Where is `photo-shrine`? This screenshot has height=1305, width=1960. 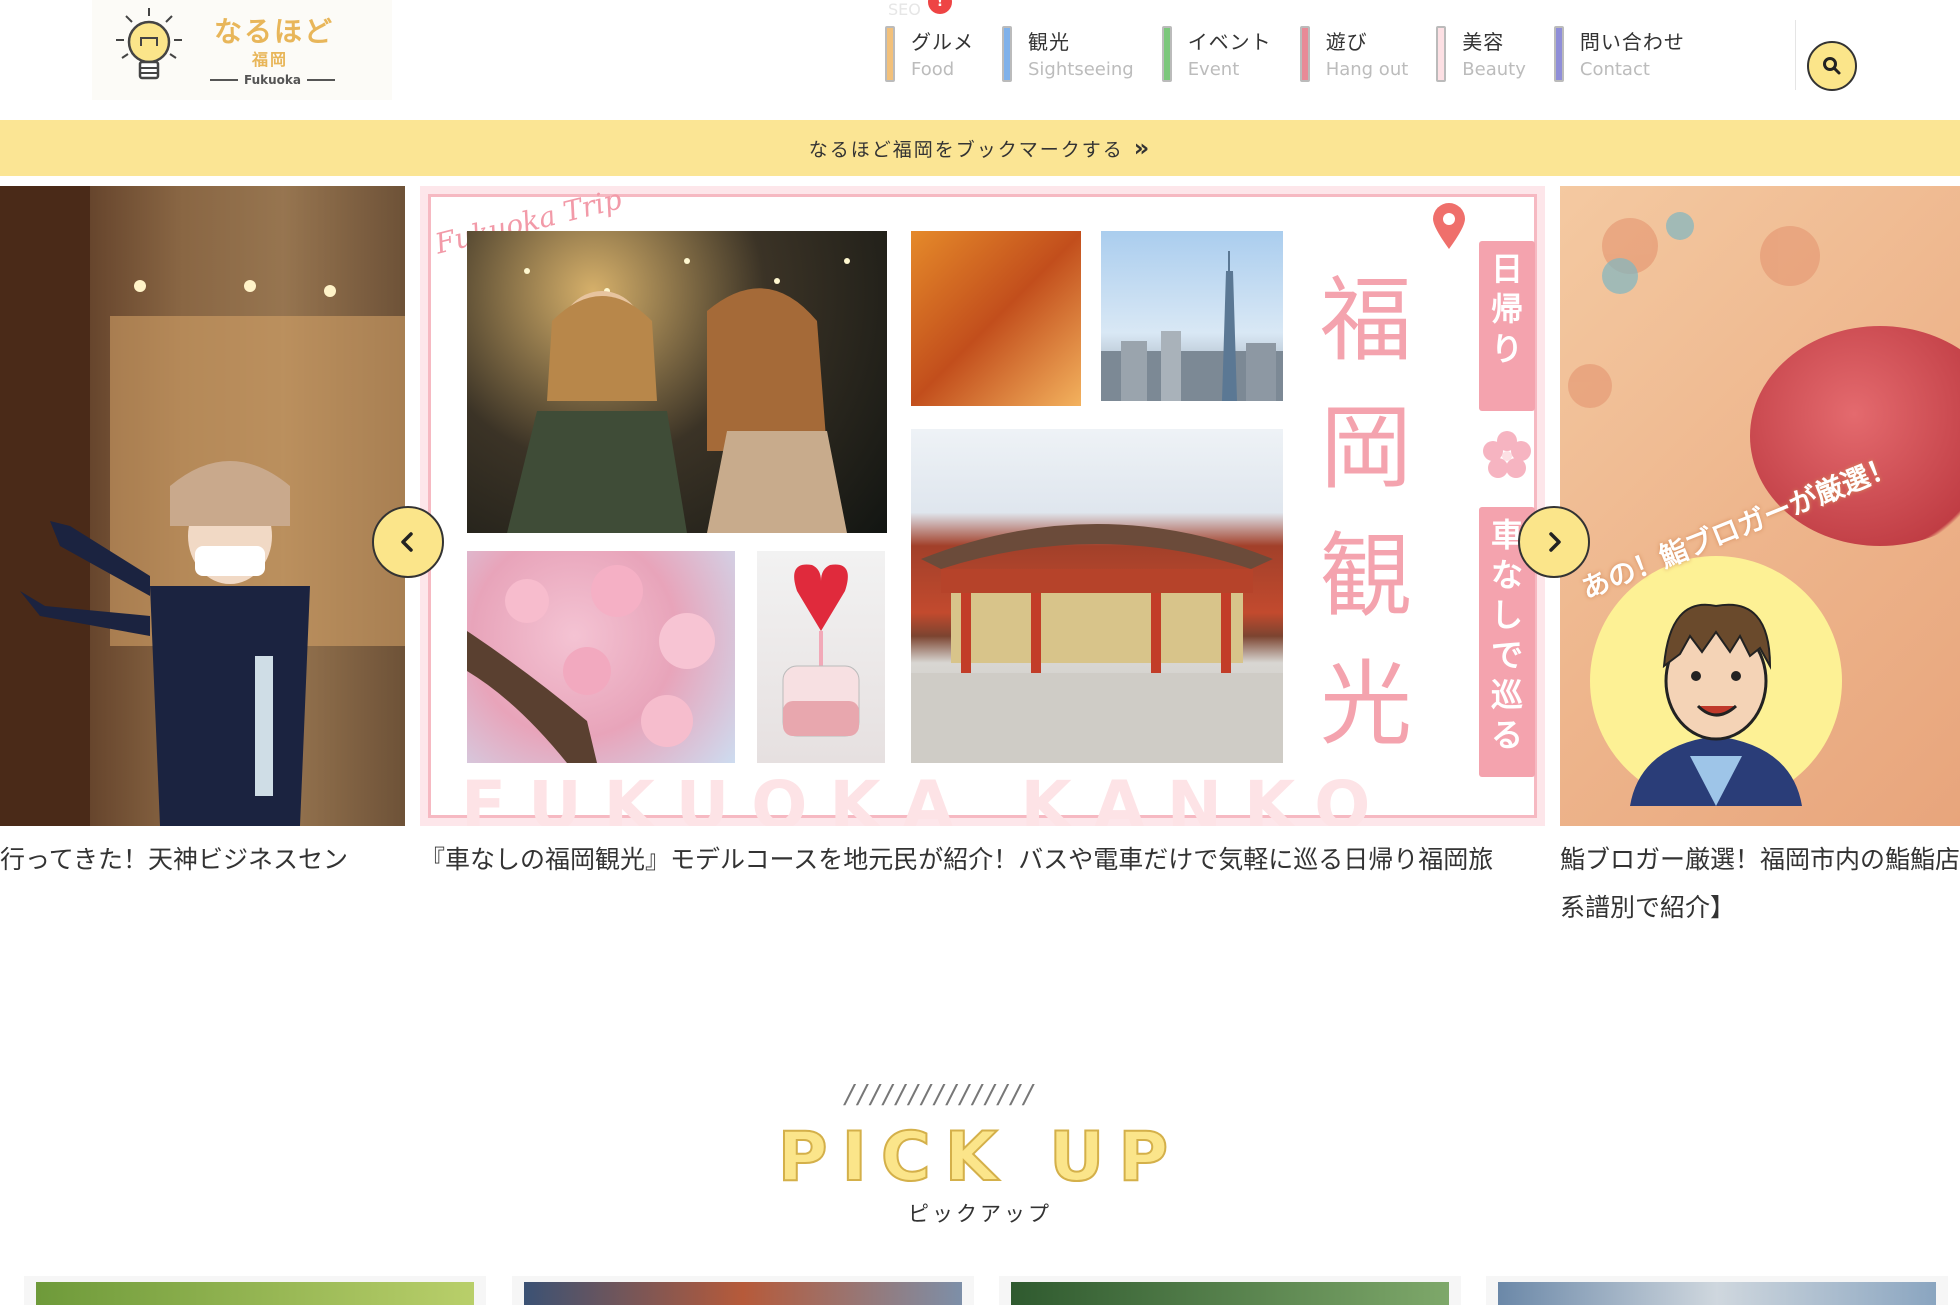
photo-shrine is located at coordinates (1097, 596).